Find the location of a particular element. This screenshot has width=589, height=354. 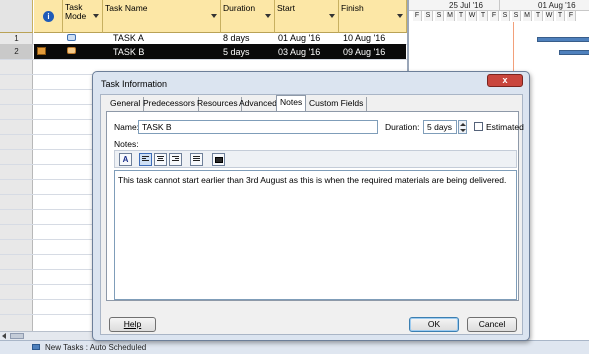

estimated-checkbox is located at coordinates (478, 126).